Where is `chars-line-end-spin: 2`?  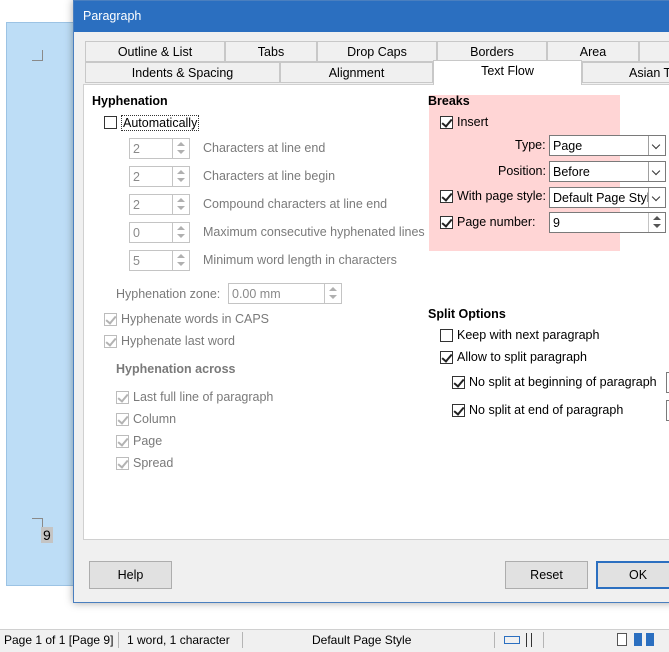 chars-line-end-spin: 2 is located at coordinates (159, 148).